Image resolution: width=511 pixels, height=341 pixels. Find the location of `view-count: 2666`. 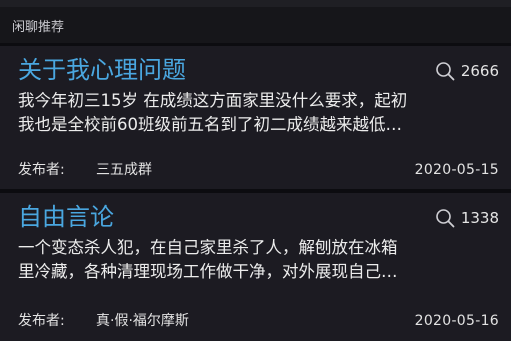

view-count: 2666 is located at coordinates (467, 71).